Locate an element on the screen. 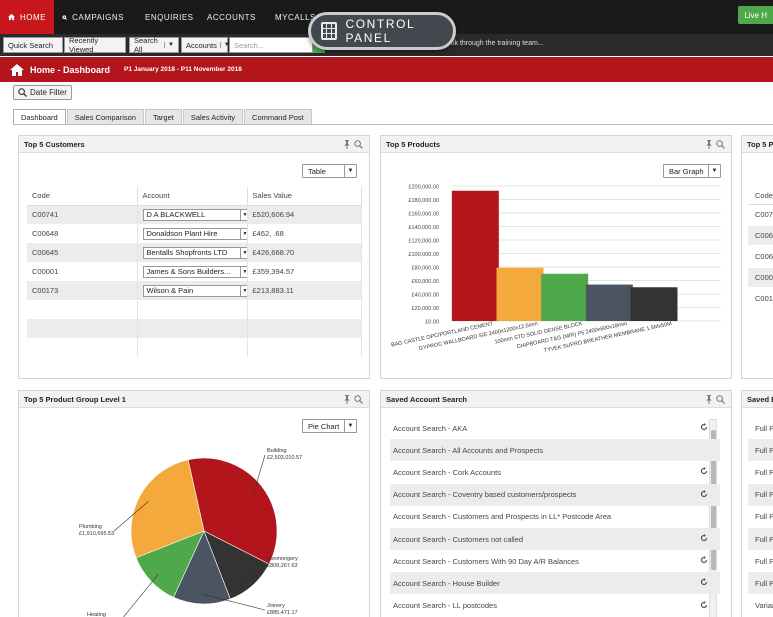  cell-account: D A BLACKWELL ▼ is located at coordinates (192, 214).